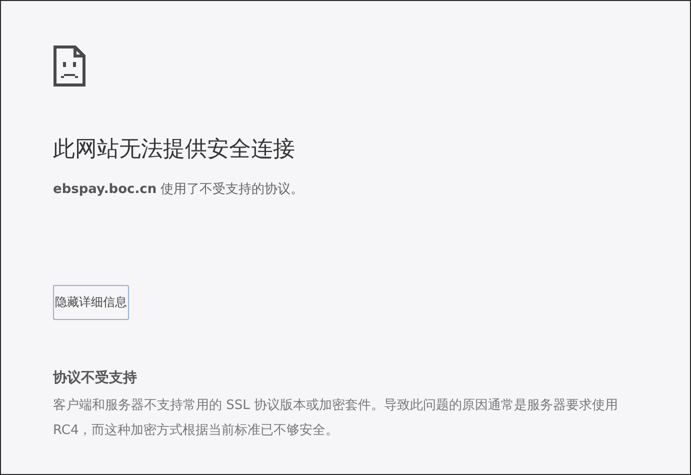 The width and height of the screenshot is (691, 475). I want to click on details-heading: 协议不受支持, so click(95, 378).